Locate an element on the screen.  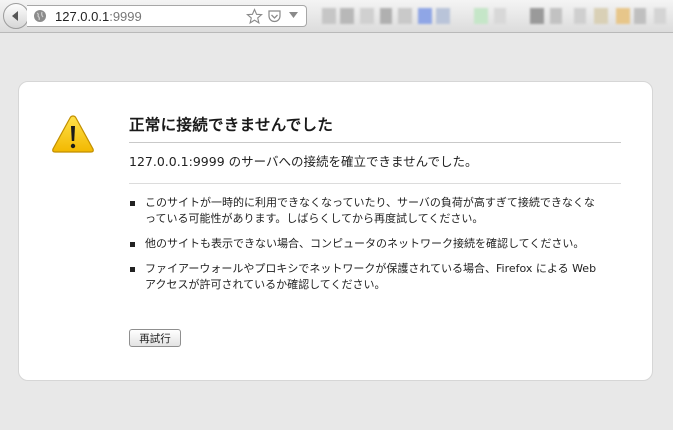
error-title: 正常に接続できませんでした is located at coordinates (375, 128).